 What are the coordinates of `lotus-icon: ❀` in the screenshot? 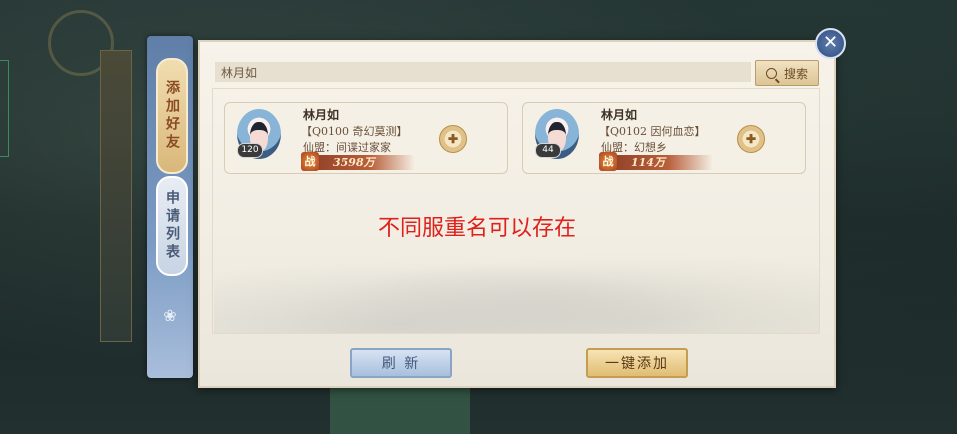 It's located at (170, 315).